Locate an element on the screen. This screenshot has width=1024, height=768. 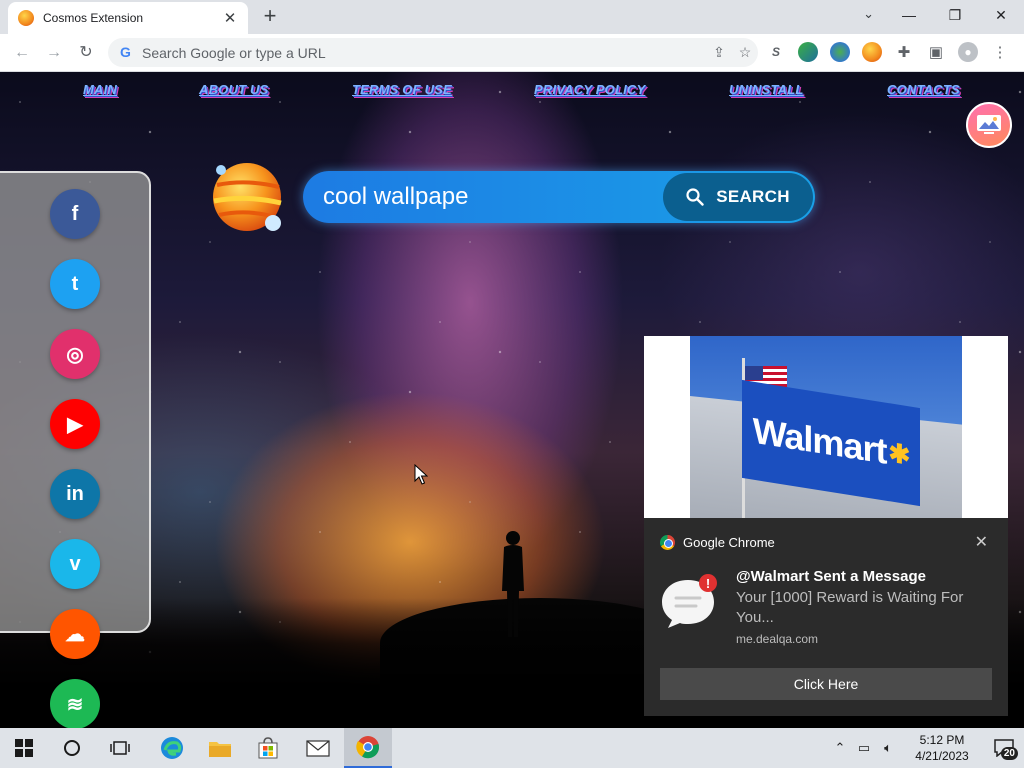
tab-title: Cosmos Extension is located at coordinates (93, 18).